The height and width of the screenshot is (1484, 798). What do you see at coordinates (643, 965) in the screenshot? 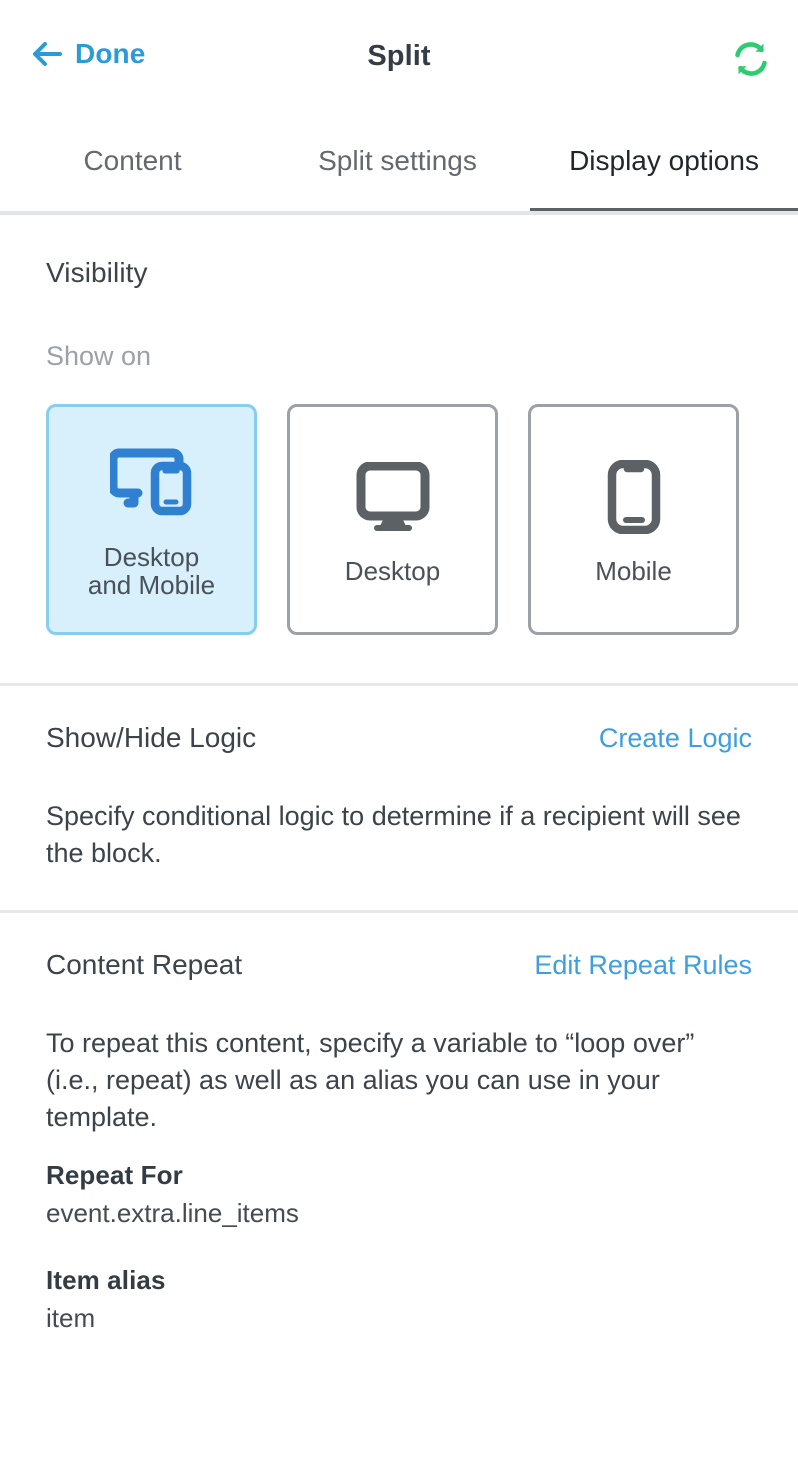
I see `edit-repeat-rules-link: Edit Repeat Rules` at bounding box center [643, 965].